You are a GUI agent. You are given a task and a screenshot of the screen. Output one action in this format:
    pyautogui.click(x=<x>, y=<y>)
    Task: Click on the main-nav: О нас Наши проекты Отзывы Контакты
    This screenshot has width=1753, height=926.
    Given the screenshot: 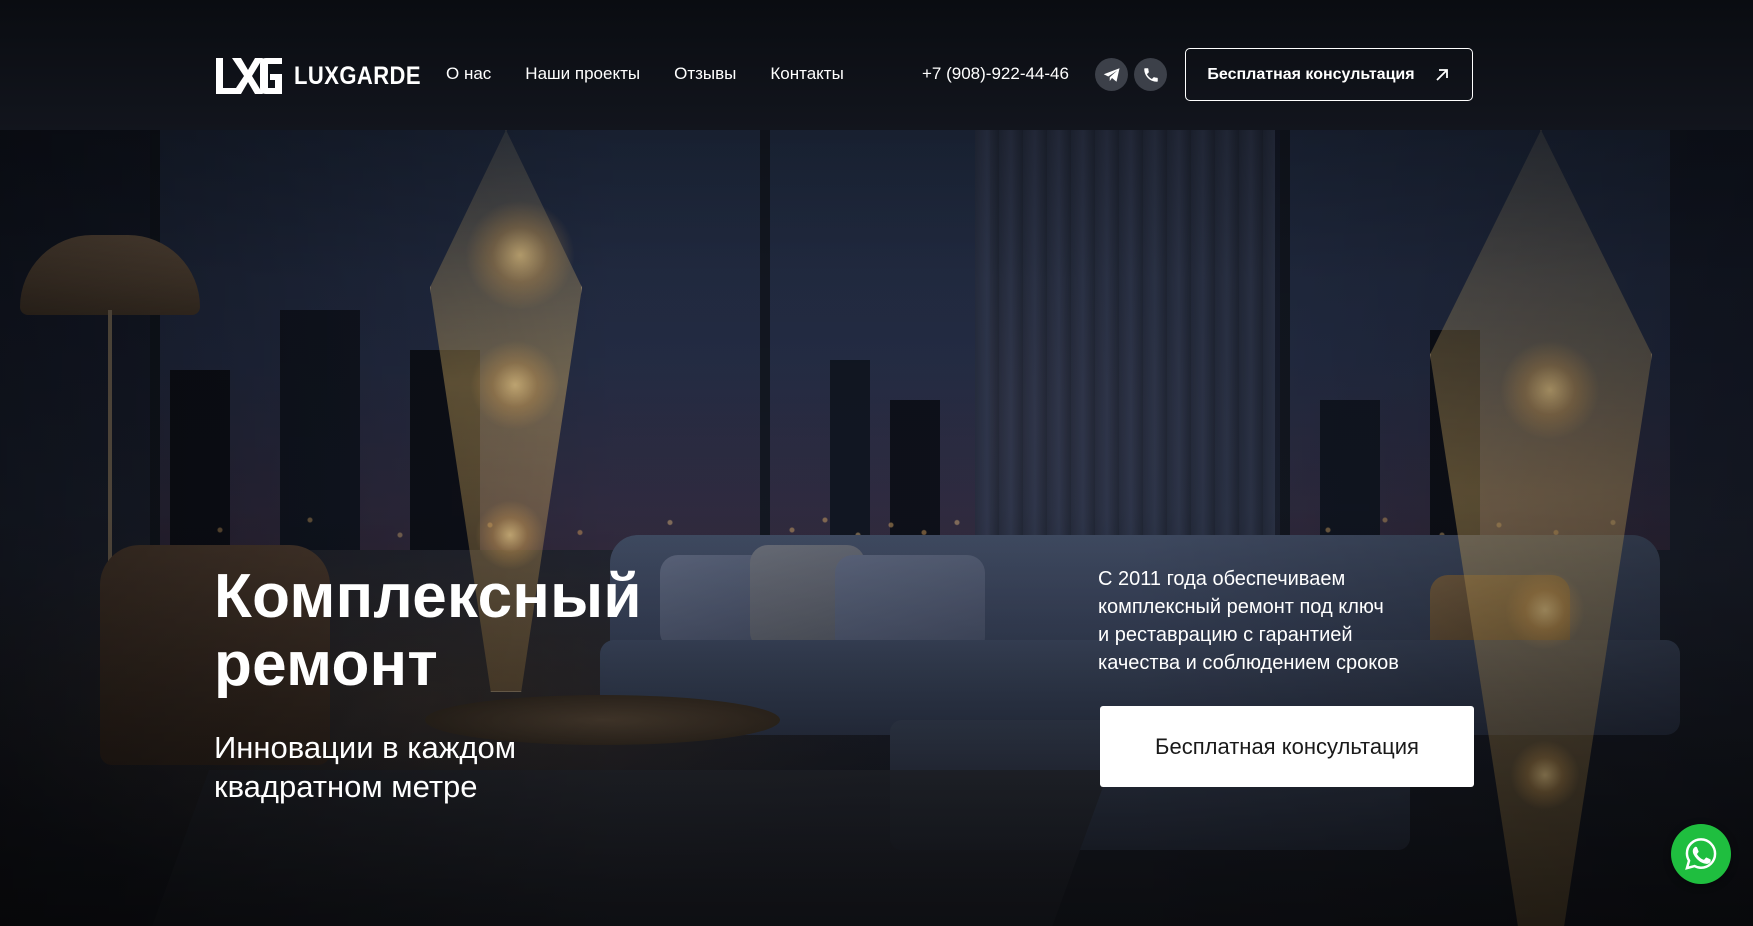 What is the action you would take?
    pyautogui.click(x=662, y=74)
    